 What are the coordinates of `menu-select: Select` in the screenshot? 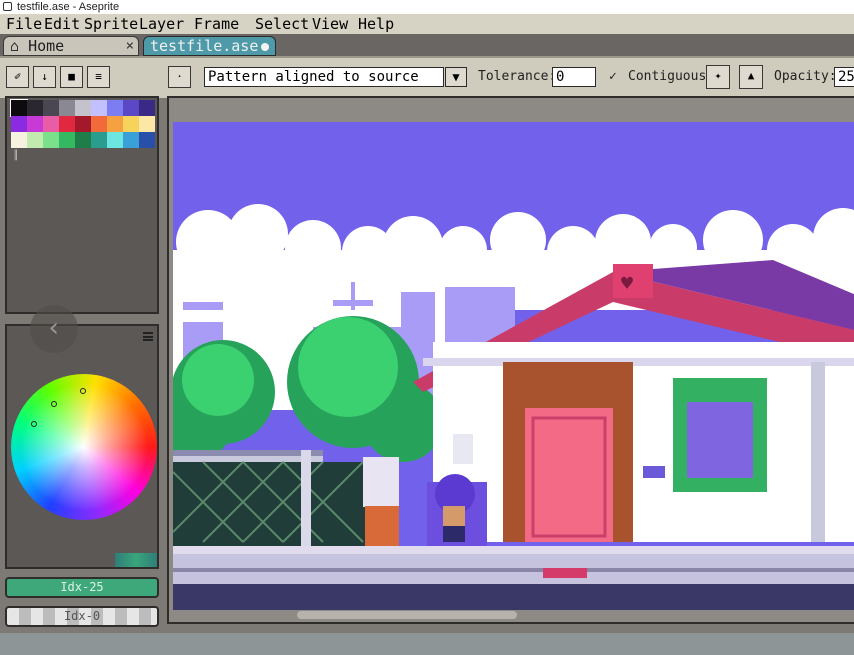 It's located at (282, 24).